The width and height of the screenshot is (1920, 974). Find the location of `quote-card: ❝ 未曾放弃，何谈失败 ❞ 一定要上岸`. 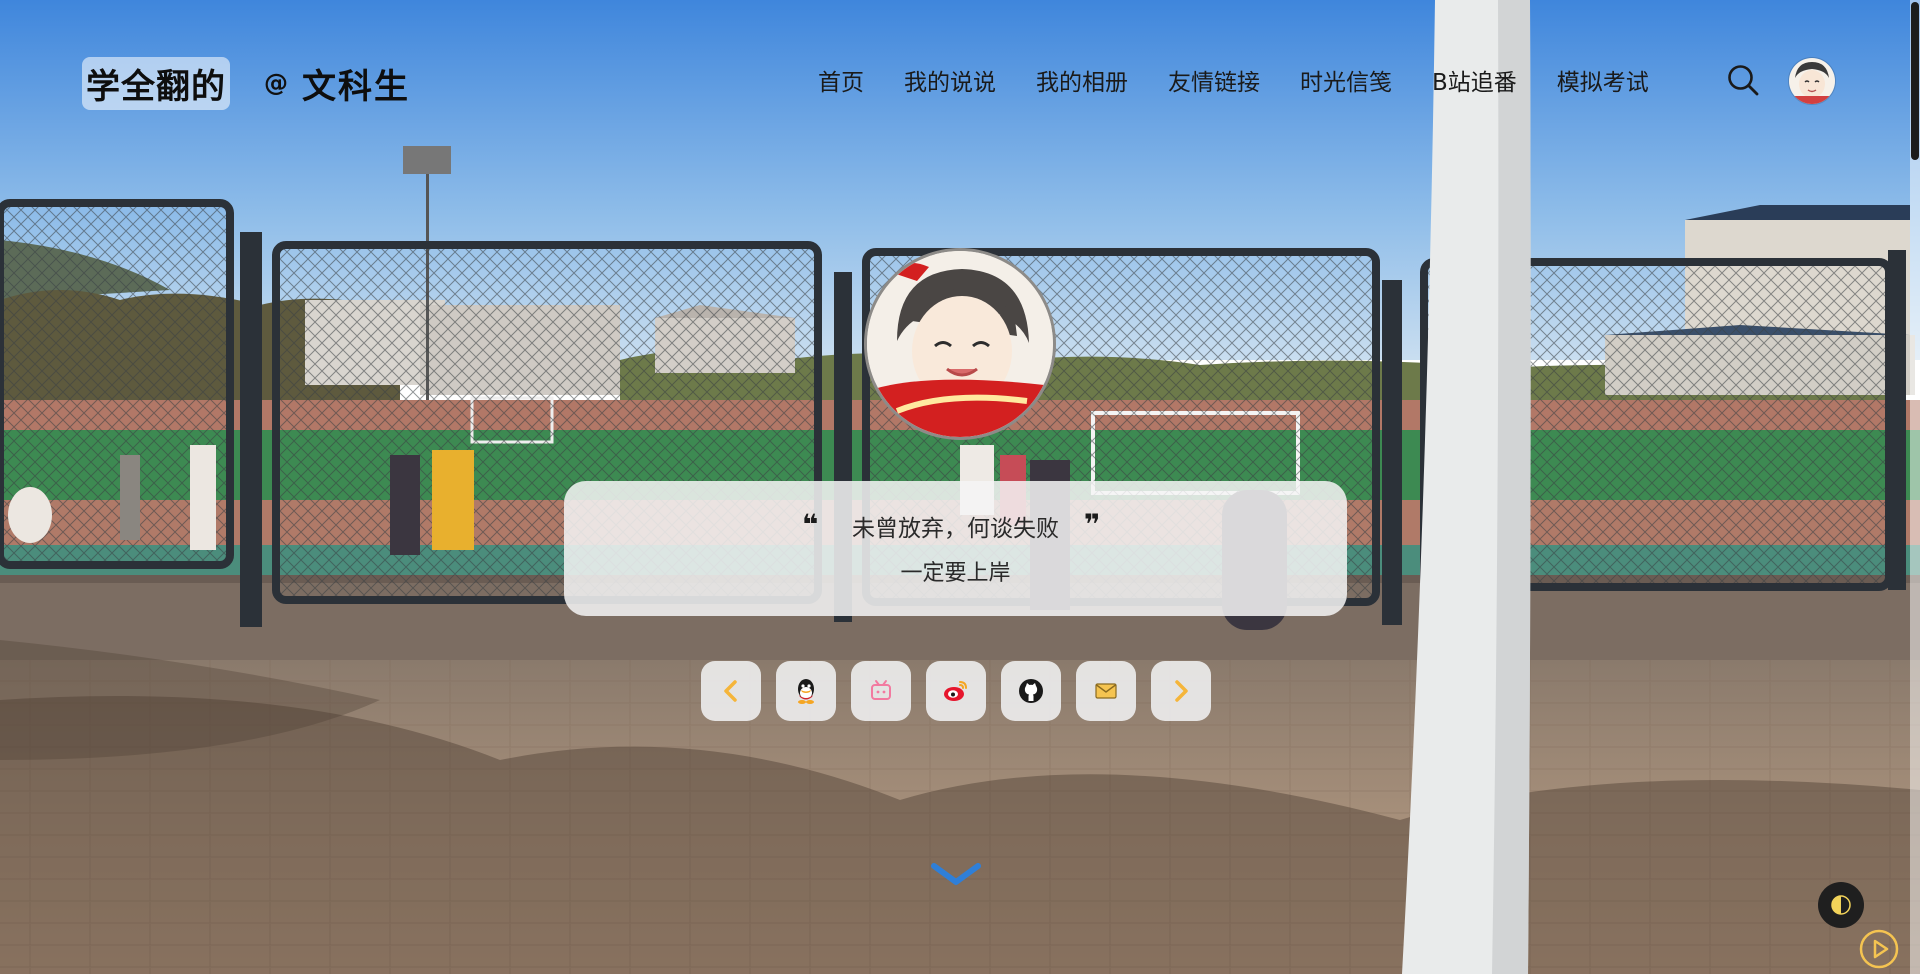

quote-card: ❝ 未曾放弃，何谈失败 ❞ 一定要上岸 is located at coordinates (955, 548).